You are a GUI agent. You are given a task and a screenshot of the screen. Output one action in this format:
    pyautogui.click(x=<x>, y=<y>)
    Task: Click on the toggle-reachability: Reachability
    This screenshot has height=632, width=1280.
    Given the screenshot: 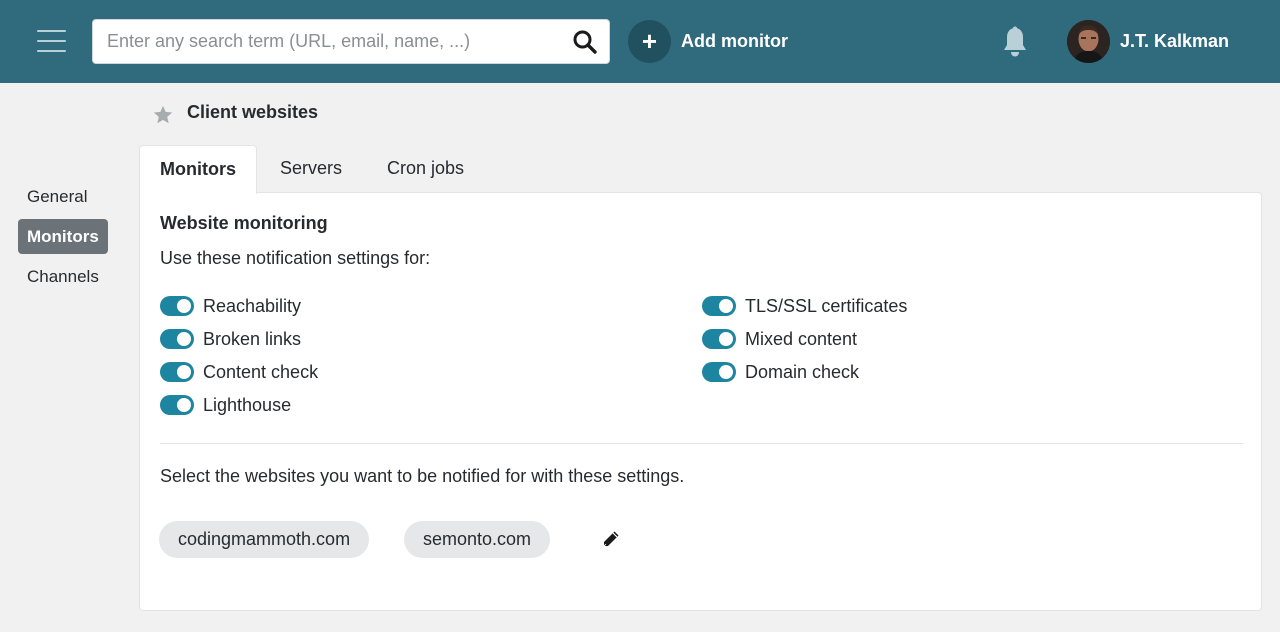 What is the action you would take?
    pyautogui.click(x=230, y=306)
    